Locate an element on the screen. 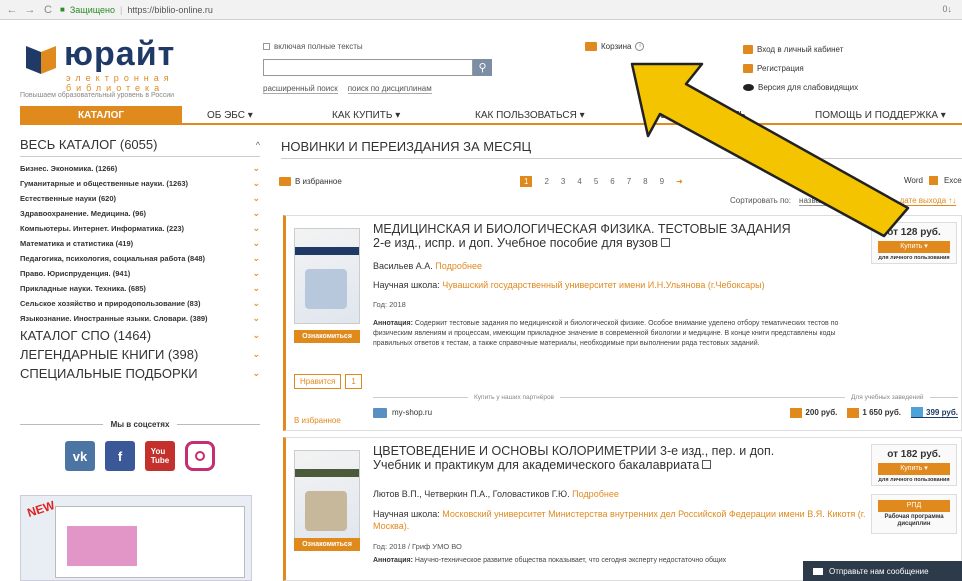 This screenshot has height=581, width=962. nav-item-help: ПОМОЩЬ И ПОДДЕРЖКА ▾ is located at coordinates (880, 115).